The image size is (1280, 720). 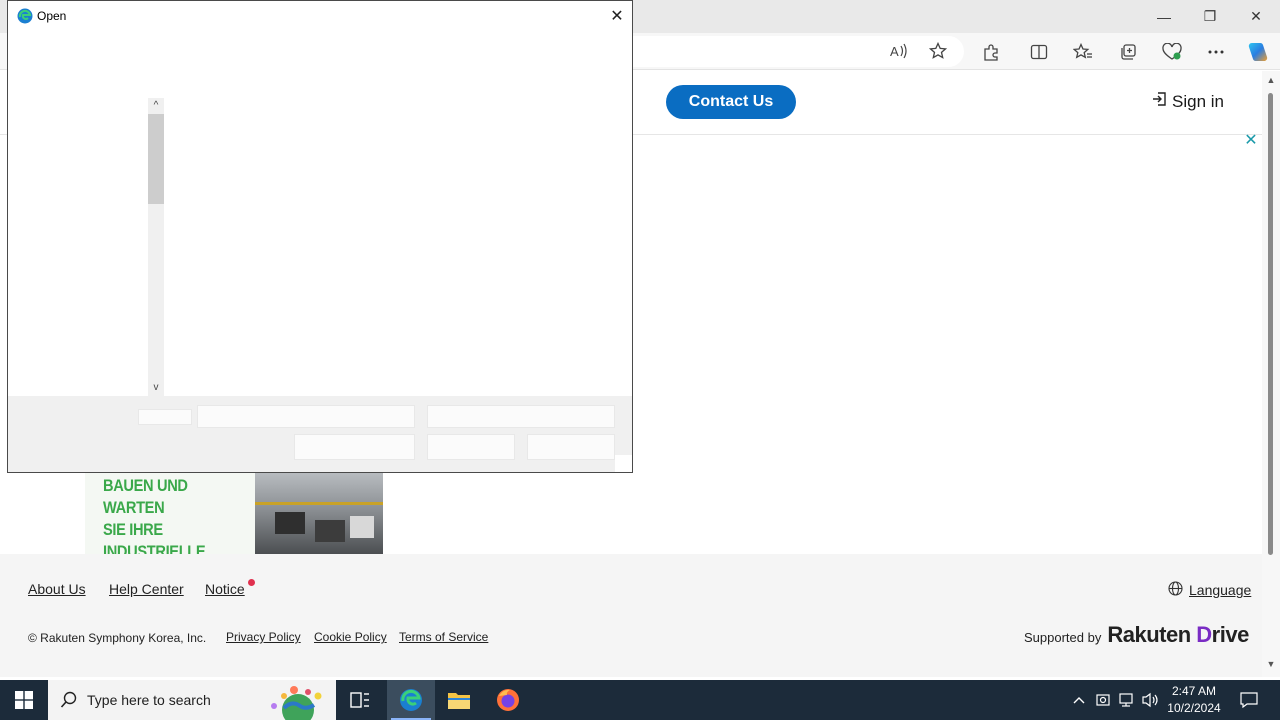 What do you see at coordinates (1083, 52) in the screenshot?
I see `favorites-icon` at bounding box center [1083, 52].